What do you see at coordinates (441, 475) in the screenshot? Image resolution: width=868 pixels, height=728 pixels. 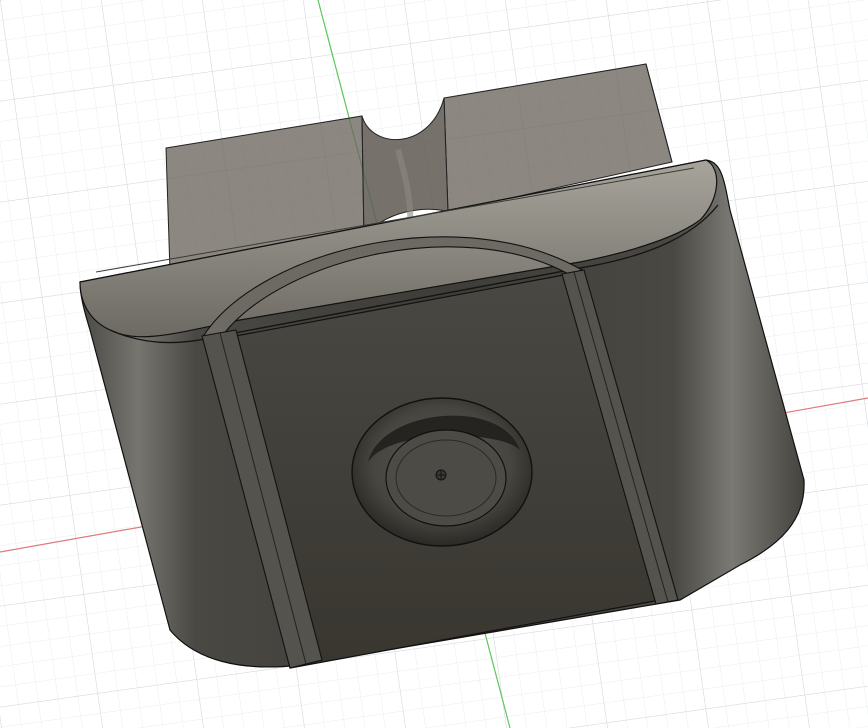 I see `origin-point` at bounding box center [441, 475].